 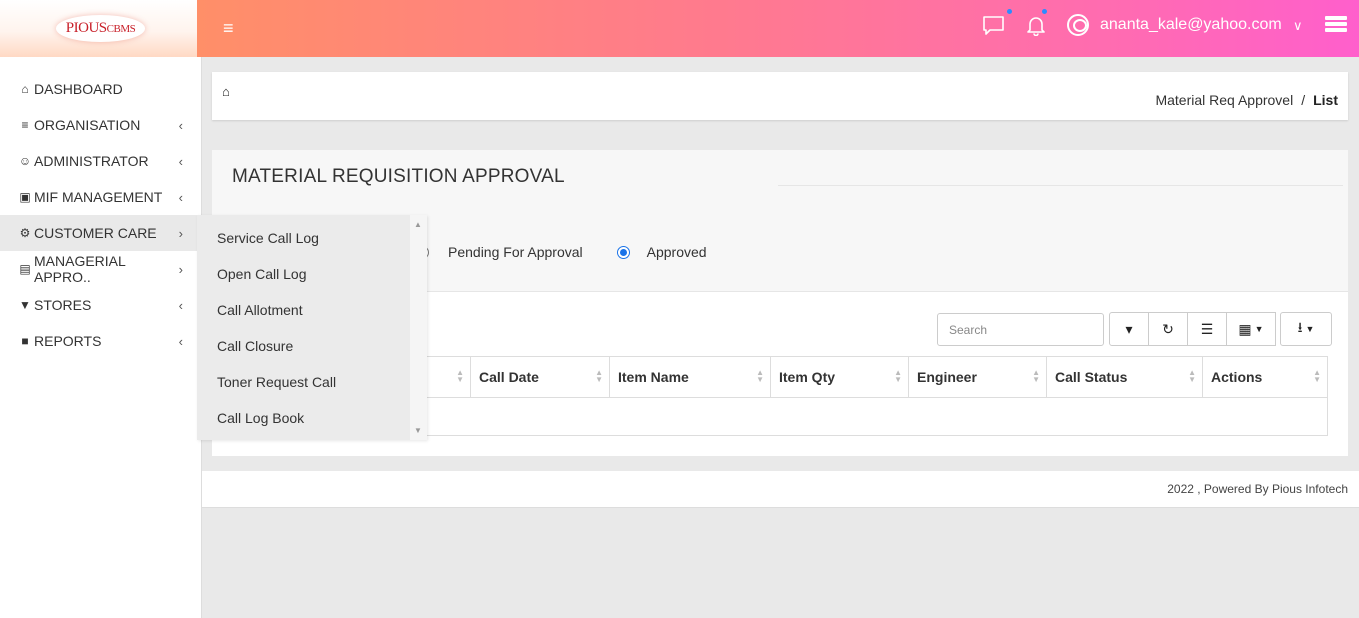 I want to click on sidebar-item-label: REPORTS, so click(x=68, y=341).